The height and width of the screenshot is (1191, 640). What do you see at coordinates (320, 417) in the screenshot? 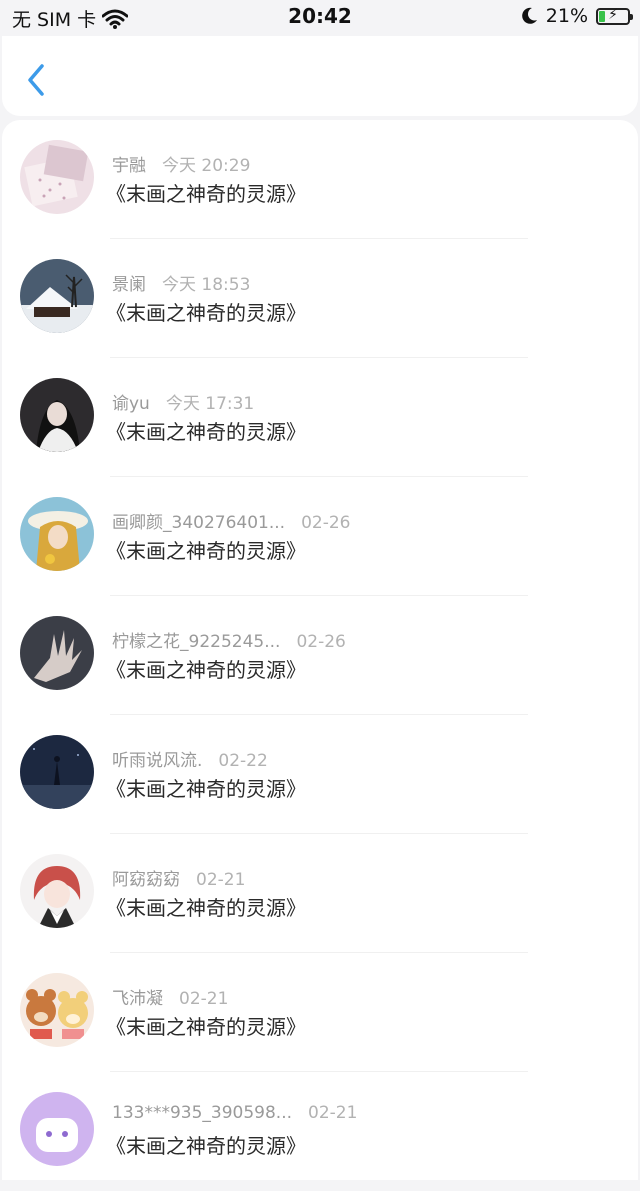
I see `list-item: 谕yu 今天 17:31 《末画之神奇的灵源》` at bounding box center [320, 417].